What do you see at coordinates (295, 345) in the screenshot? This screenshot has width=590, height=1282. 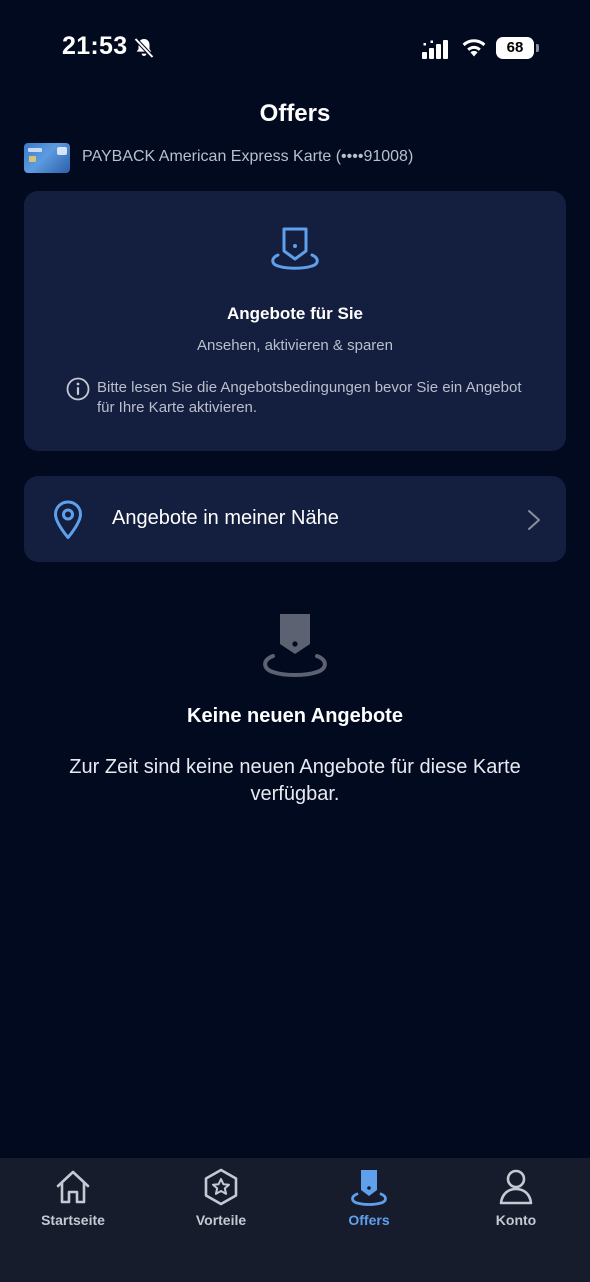 I see `offers-card-subtitle: Ansehen, aktivieren & sparen` at bounding box center [295, 345].